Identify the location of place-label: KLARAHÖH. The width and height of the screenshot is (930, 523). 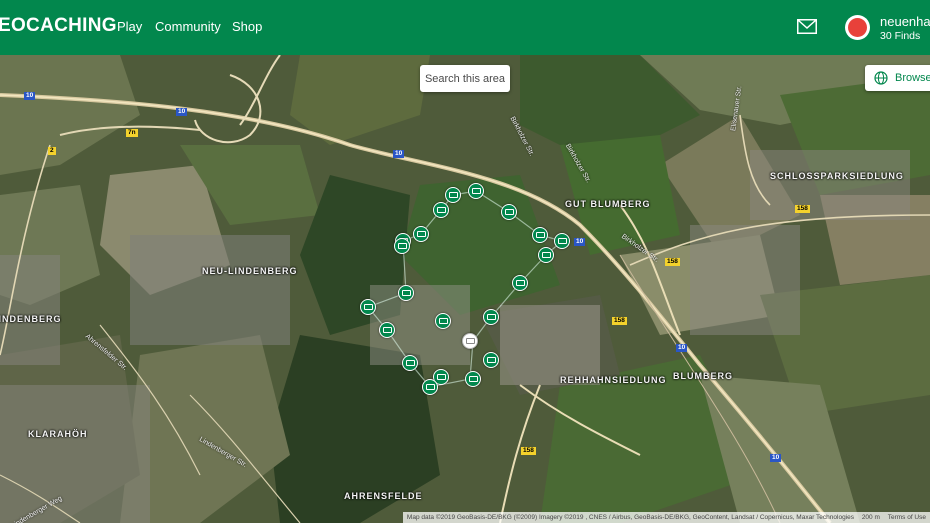
(58, 434).